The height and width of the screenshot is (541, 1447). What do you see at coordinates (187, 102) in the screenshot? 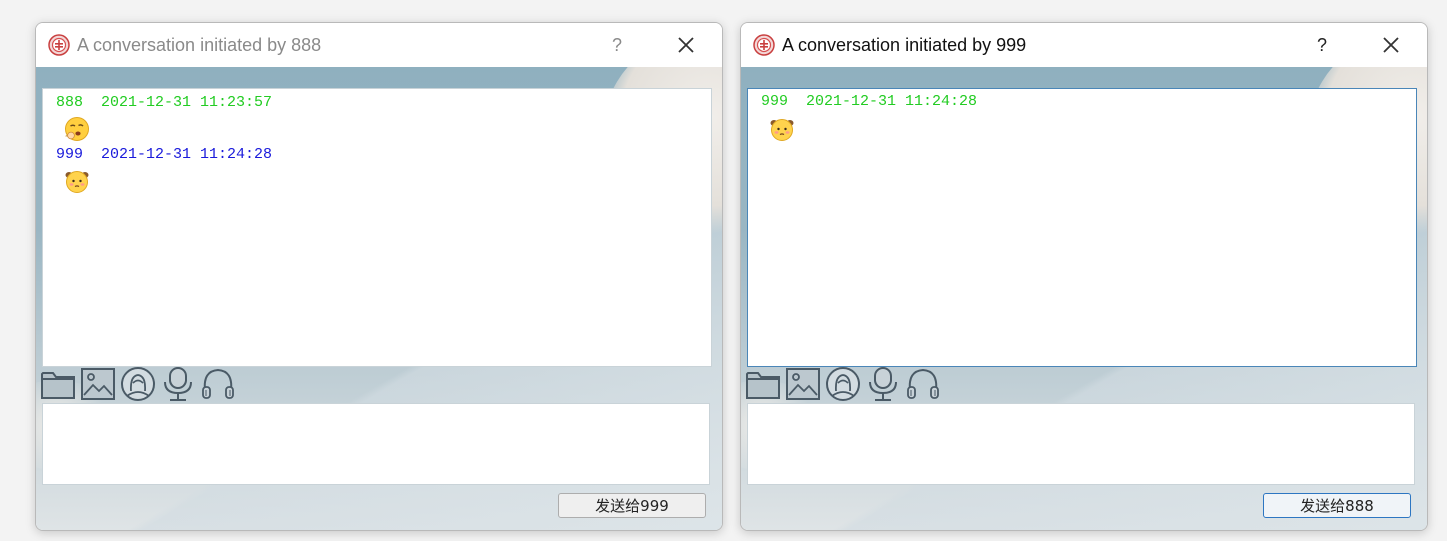
I see `message-timestamp: 2021-12-31 11:23:57` at bounding box center [187, 102].